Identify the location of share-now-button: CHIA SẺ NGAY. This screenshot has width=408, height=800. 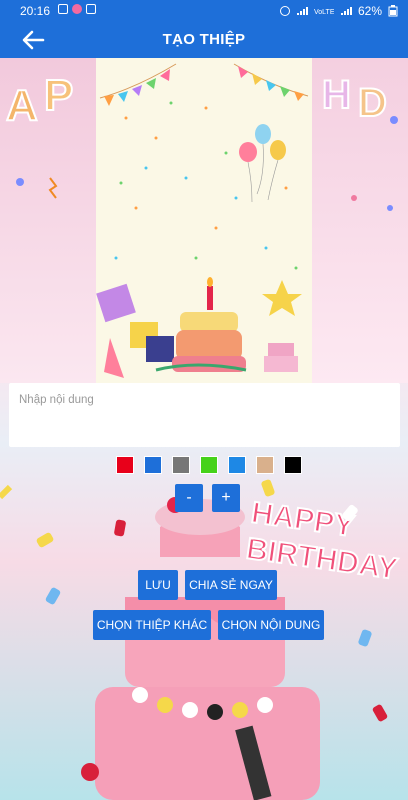
(231, 585).